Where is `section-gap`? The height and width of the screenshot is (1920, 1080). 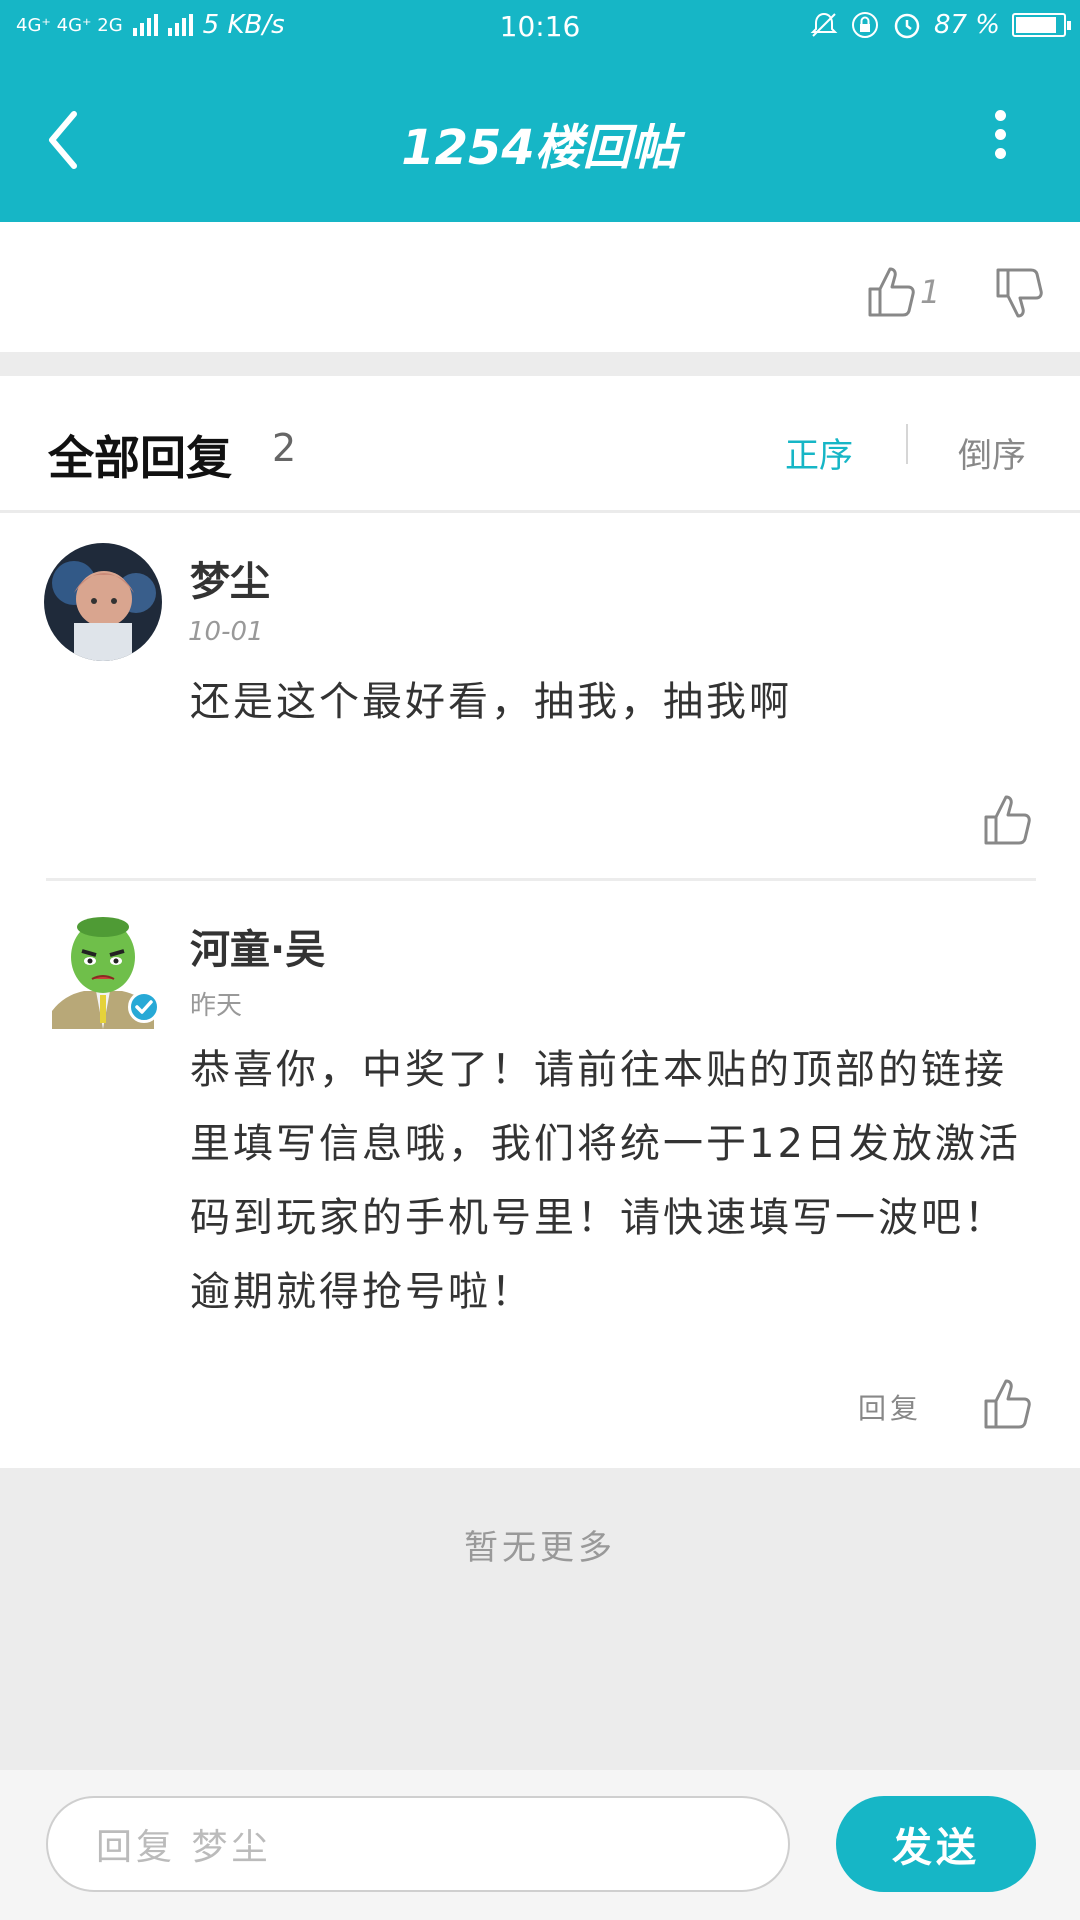
section-gap is located at coordinates (540, 364).